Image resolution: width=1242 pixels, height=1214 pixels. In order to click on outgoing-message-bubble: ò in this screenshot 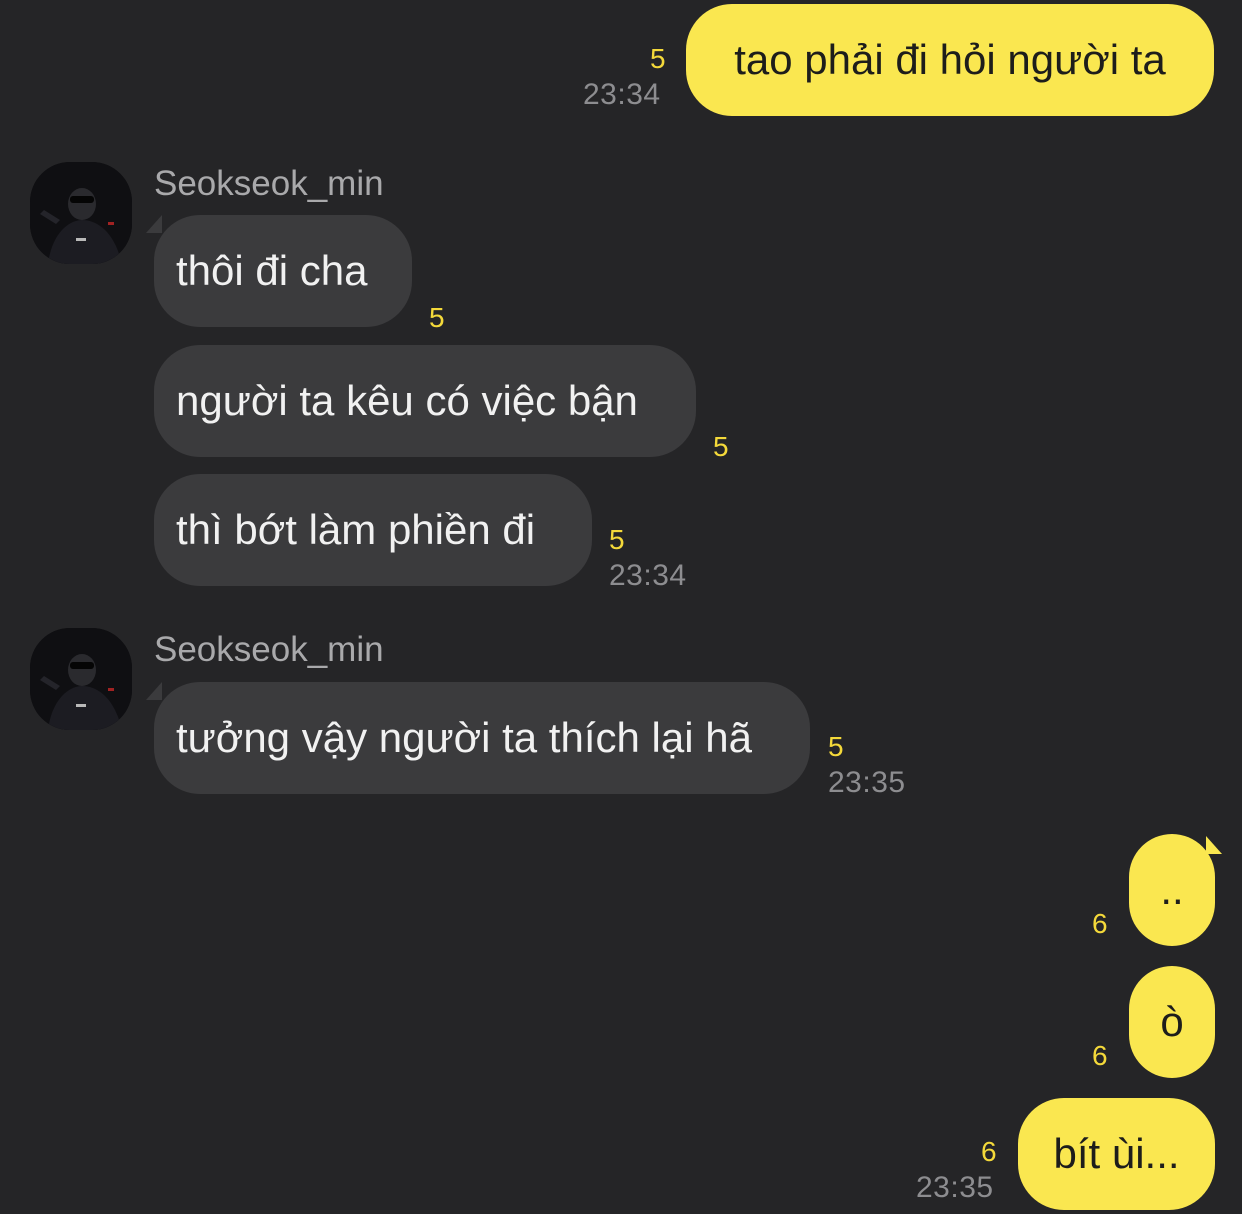, I will do `click(1172, 1022)`.